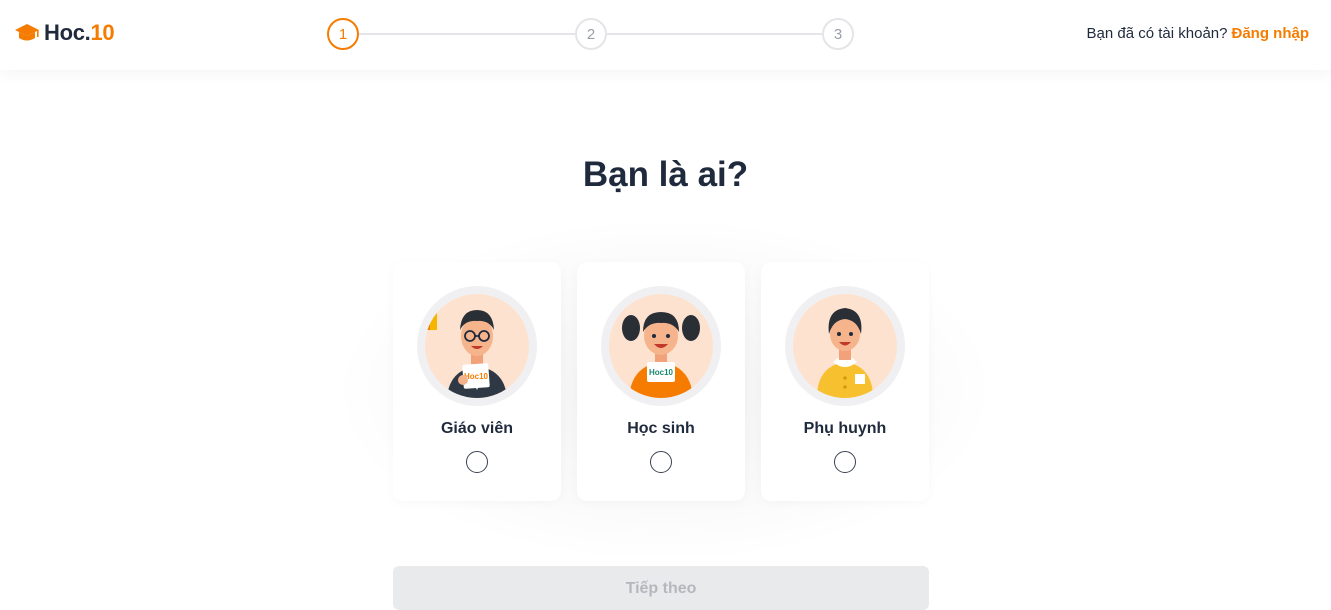 Image resolution: width=1331 pixels, height=610 pixels. Describe the element at coordinates (343, 34) in the screenshot. I see `step-1: 1` at that location.